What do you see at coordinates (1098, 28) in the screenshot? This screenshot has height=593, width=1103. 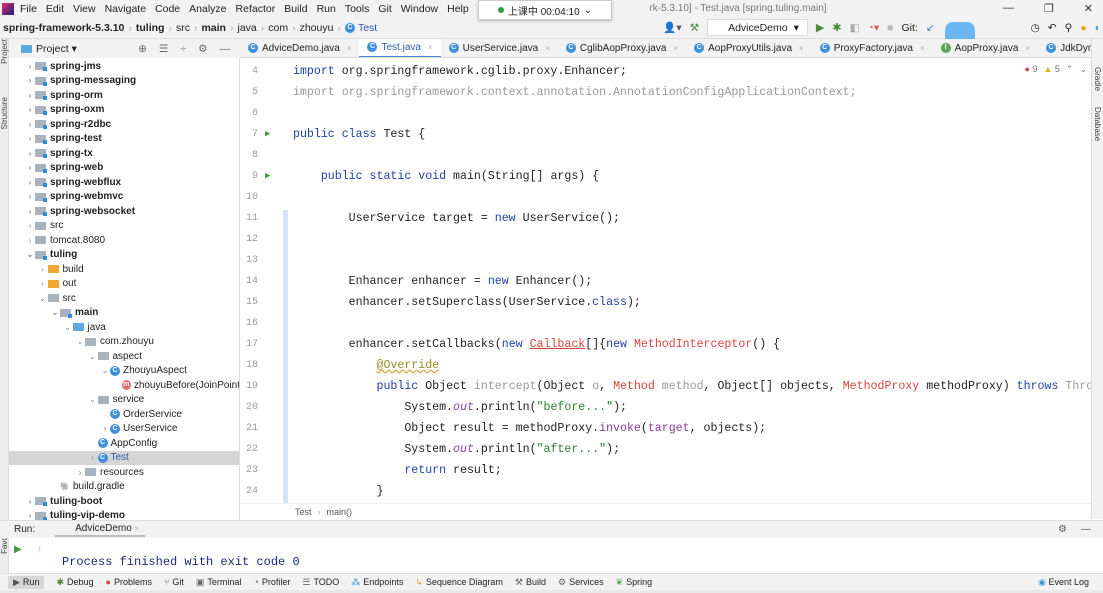 I see `jetbrains-icon: ◐` at bounding box center [1098, 28].